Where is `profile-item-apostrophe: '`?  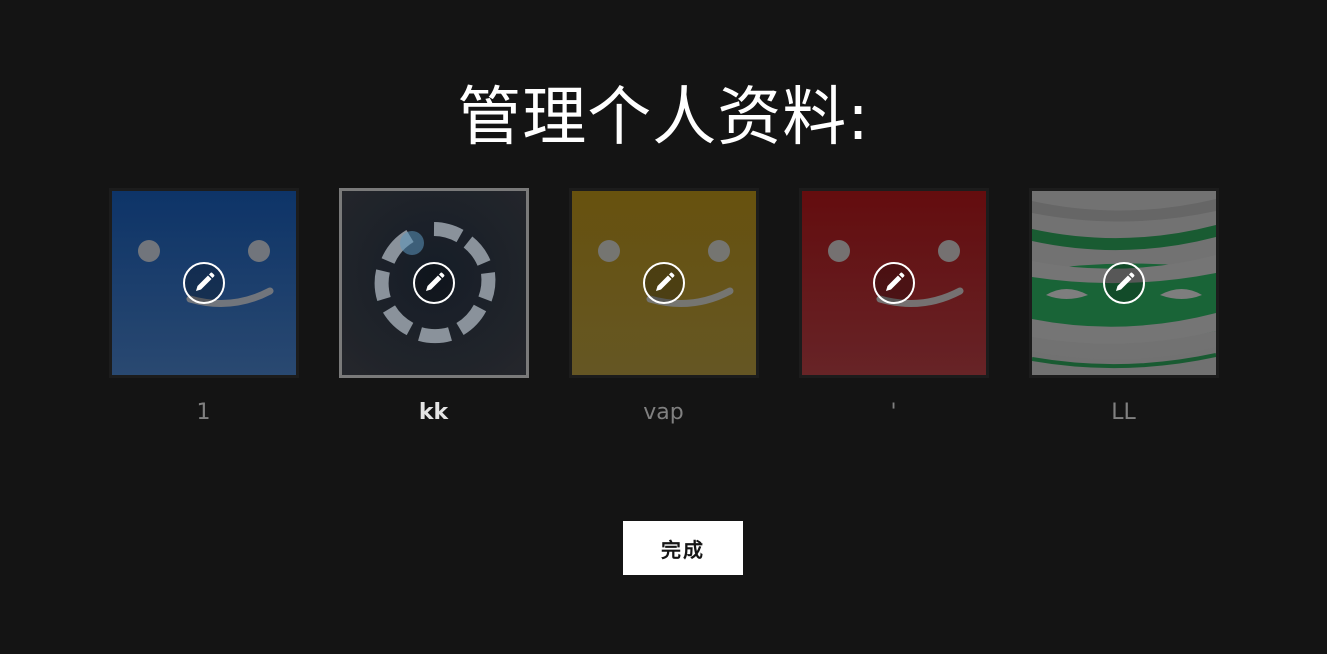 profile-item-apostrophe: ' is located at coordinates (893, 308).